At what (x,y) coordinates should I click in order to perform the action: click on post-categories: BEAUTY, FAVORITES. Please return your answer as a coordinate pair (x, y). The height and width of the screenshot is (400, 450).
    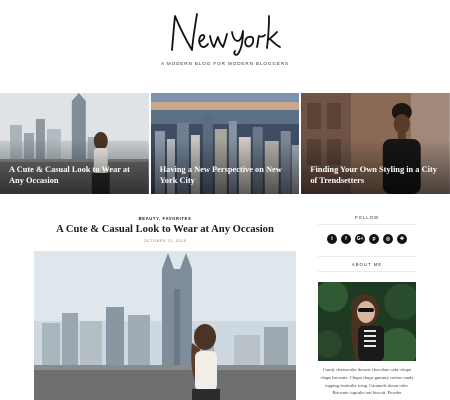
    Looking at the image, I should click on (165, 218).